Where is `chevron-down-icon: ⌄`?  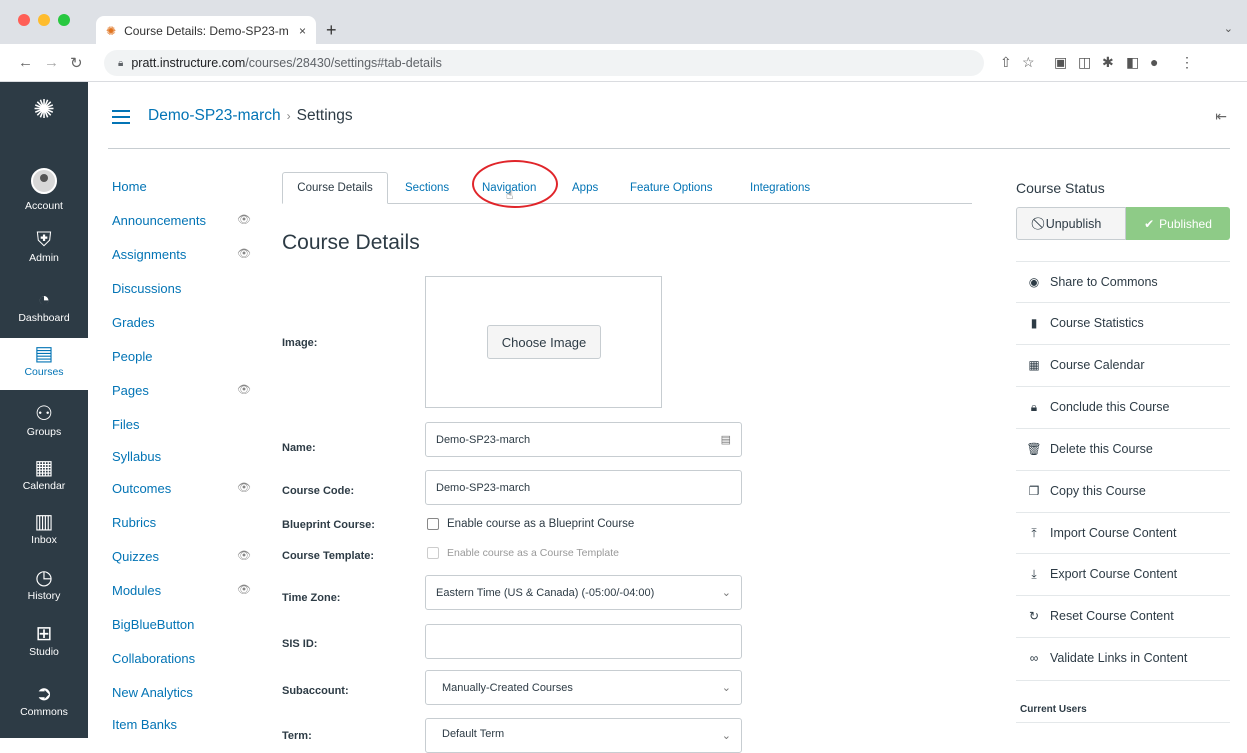 chevron-down-icon: ⌄ is located at coordinates (726, 593).